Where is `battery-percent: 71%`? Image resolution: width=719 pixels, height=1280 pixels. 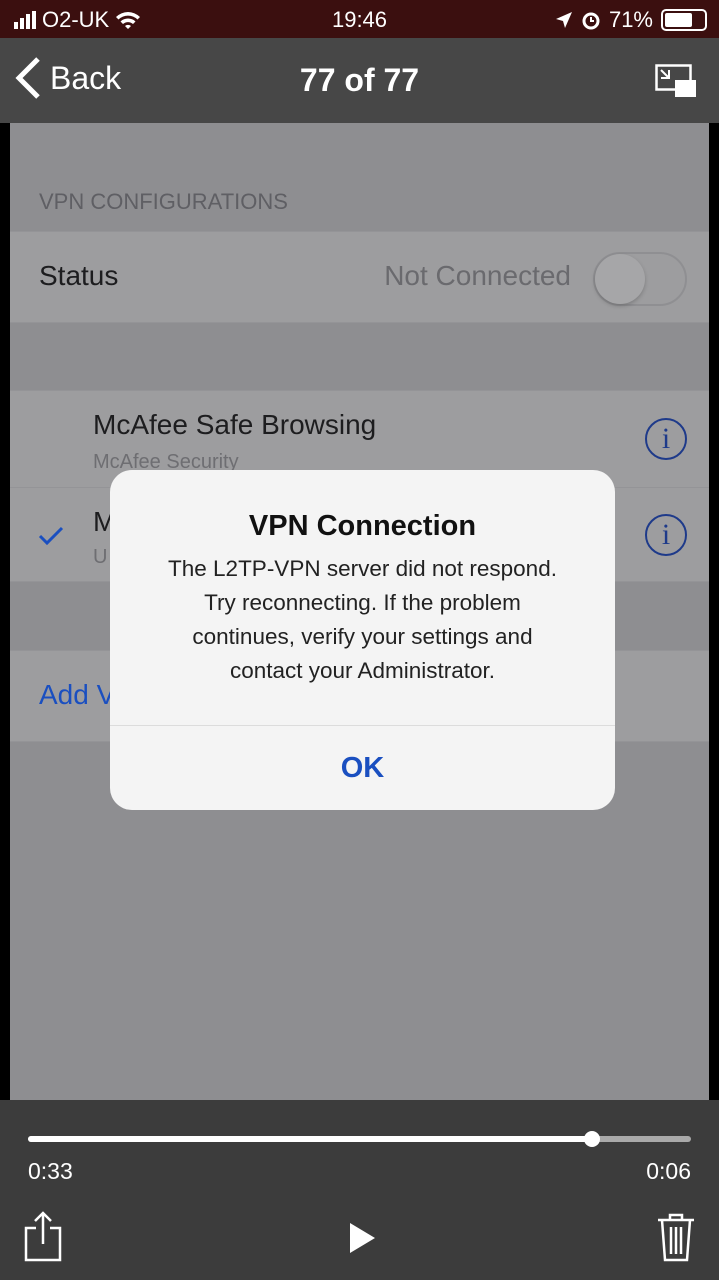 battery-percent: 71% is located at coordinates (630, 19).